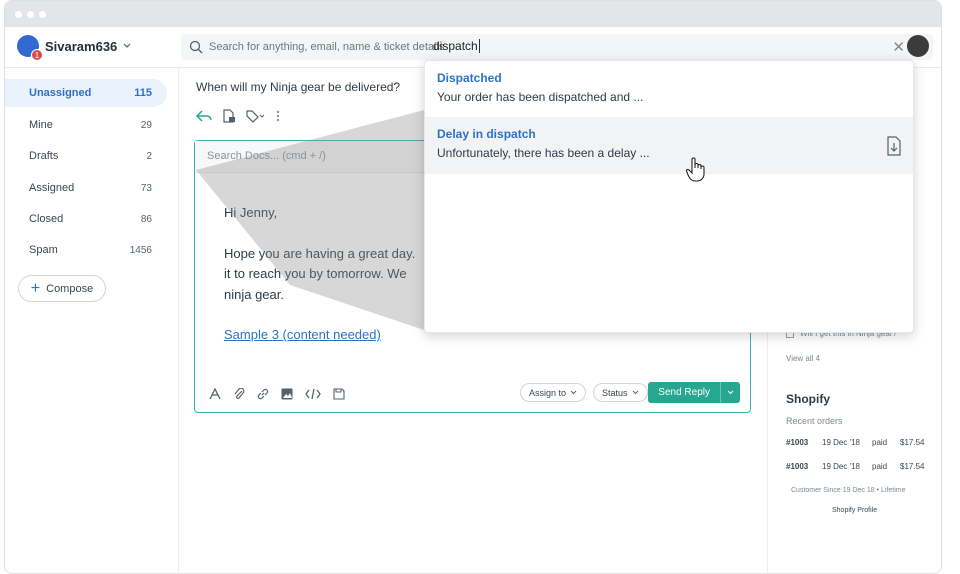 This screenshot has height=574, width=960. What do you see at coordinates (315, 273) in the screenshot?
I see `reply-line: it to reach you by tomorrow. We` at bounding box center [315, 273].